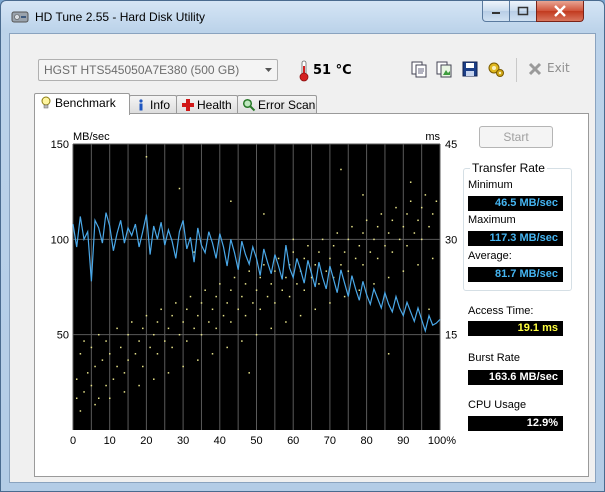 This screenshot has width=605, height=492. I want to click on close-icon, so click(560, 11).